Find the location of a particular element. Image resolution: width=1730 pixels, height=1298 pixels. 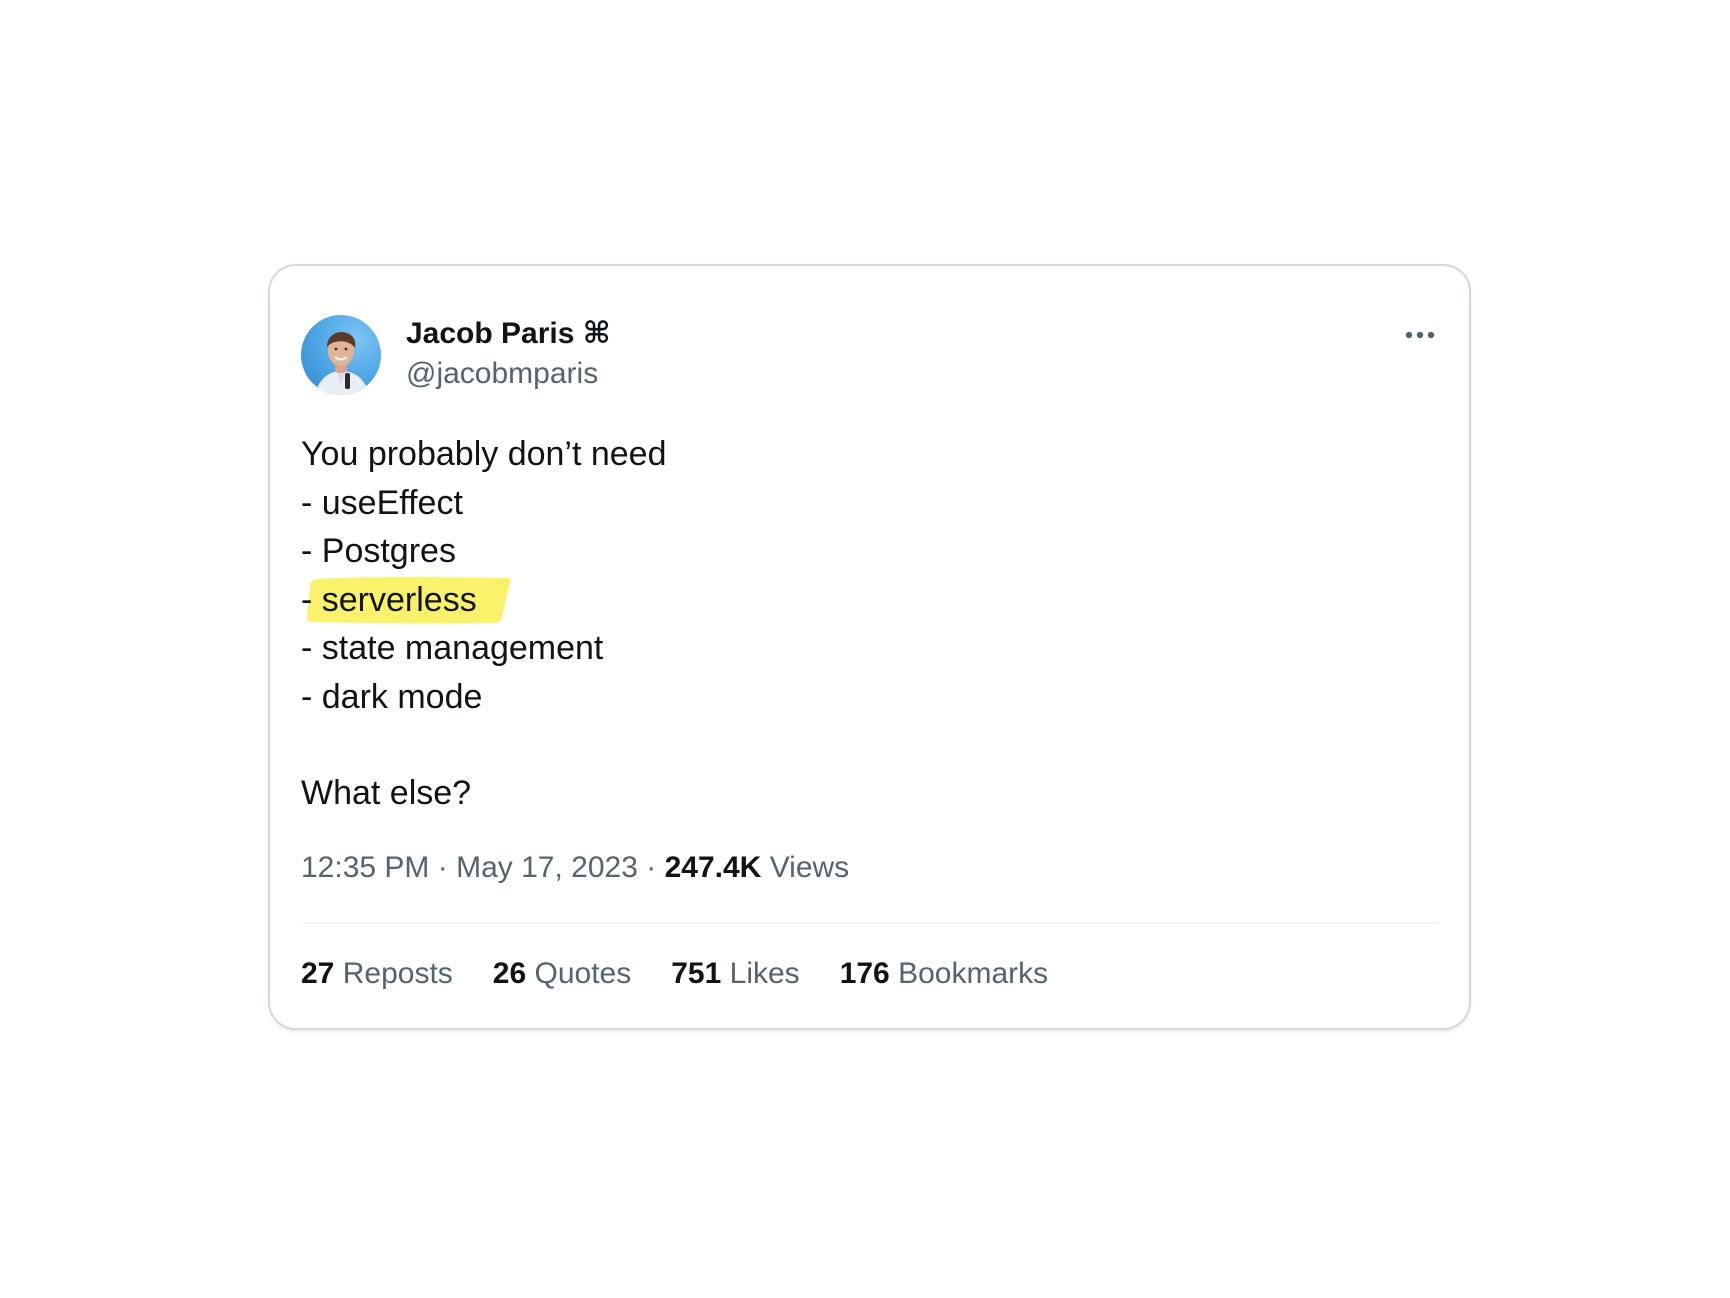

stat-label: Quotes is located at coordinates (583, 973).